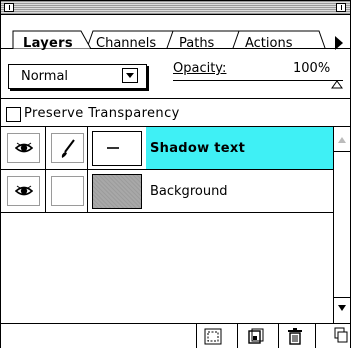  What do you see at coordinates (45, 76) in the screenshot?
I see `blend-mode-value: Normal` at bounding box center [45, 76].